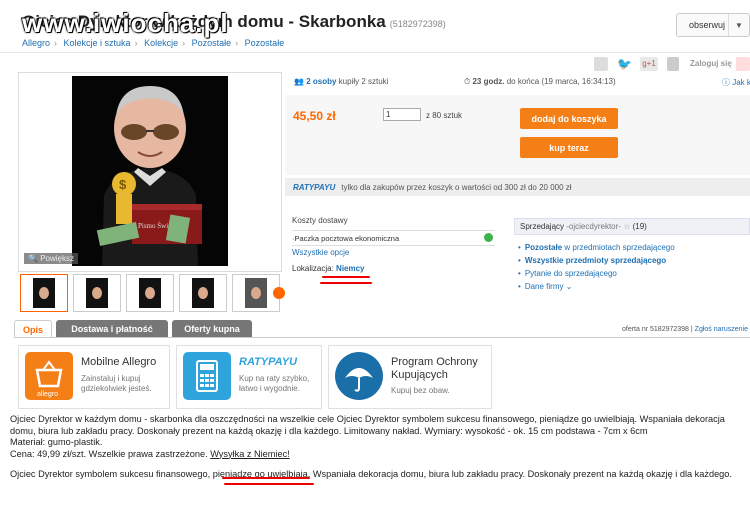 The width and height of the screenshot is (750, 513). I want to click on product-photo: $ Pismo Święte, so click(150, 171).